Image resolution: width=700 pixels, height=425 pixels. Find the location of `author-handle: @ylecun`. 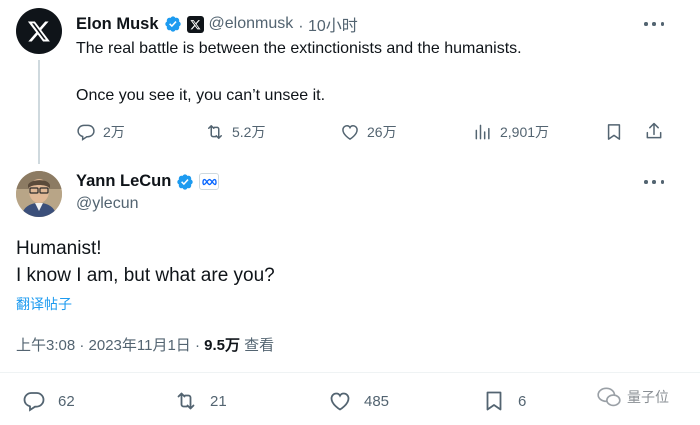

author-handle: @ylecun is located at coordinates (107, 204).